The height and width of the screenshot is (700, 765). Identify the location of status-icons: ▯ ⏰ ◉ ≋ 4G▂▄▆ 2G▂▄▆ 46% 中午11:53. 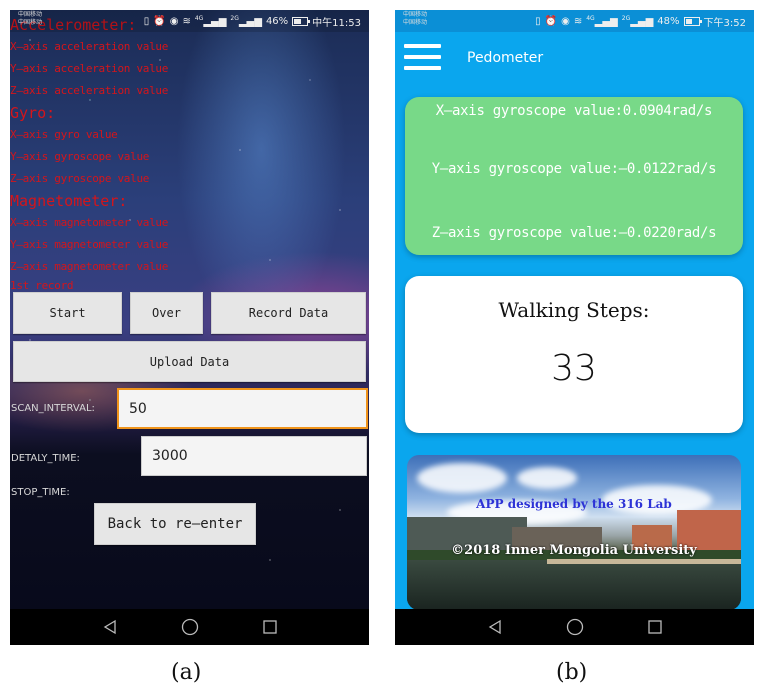
(252, 21).